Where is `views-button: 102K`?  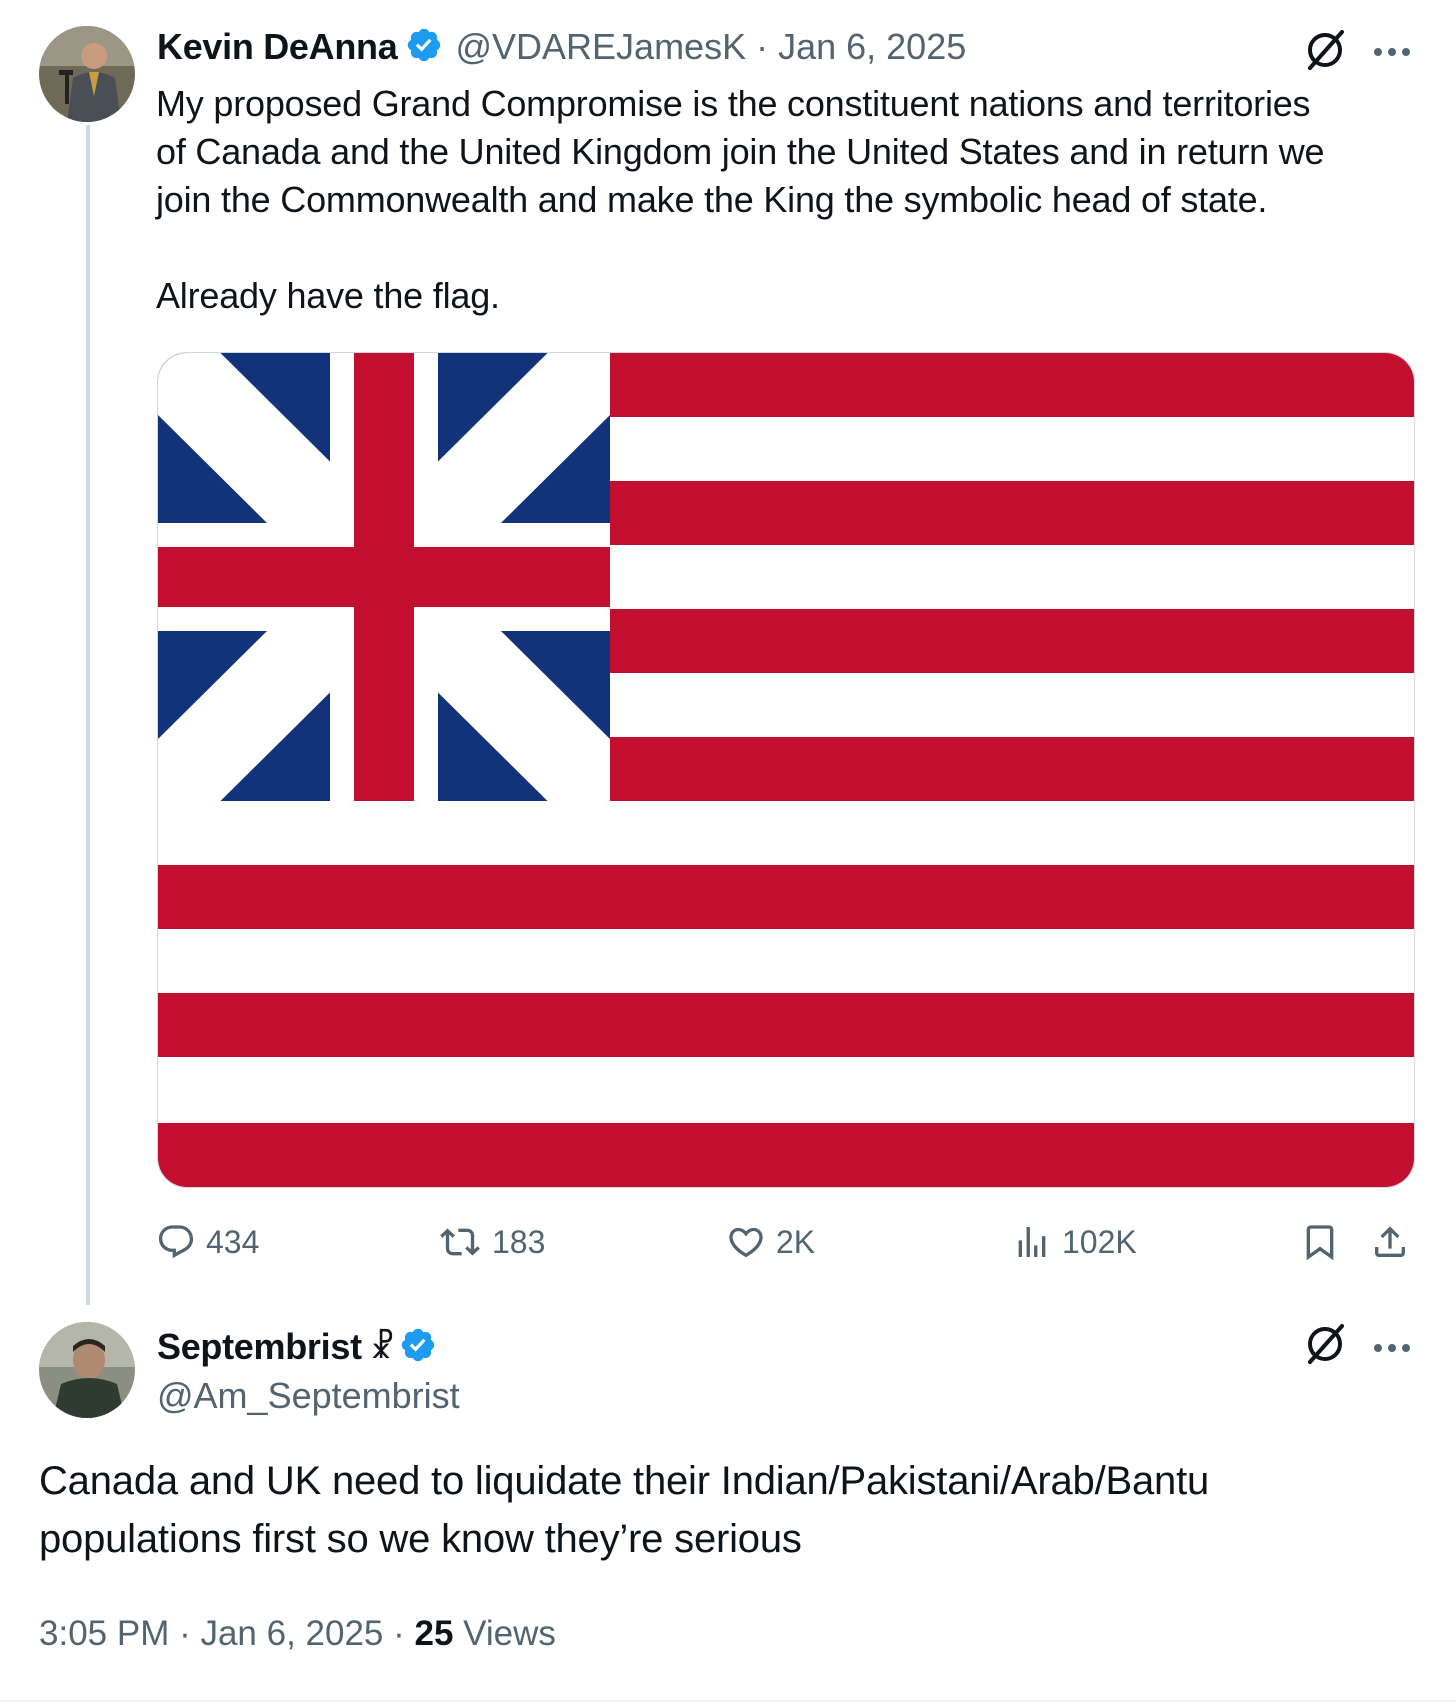
views-button: 102K is located at coordinates (1074, 1242).